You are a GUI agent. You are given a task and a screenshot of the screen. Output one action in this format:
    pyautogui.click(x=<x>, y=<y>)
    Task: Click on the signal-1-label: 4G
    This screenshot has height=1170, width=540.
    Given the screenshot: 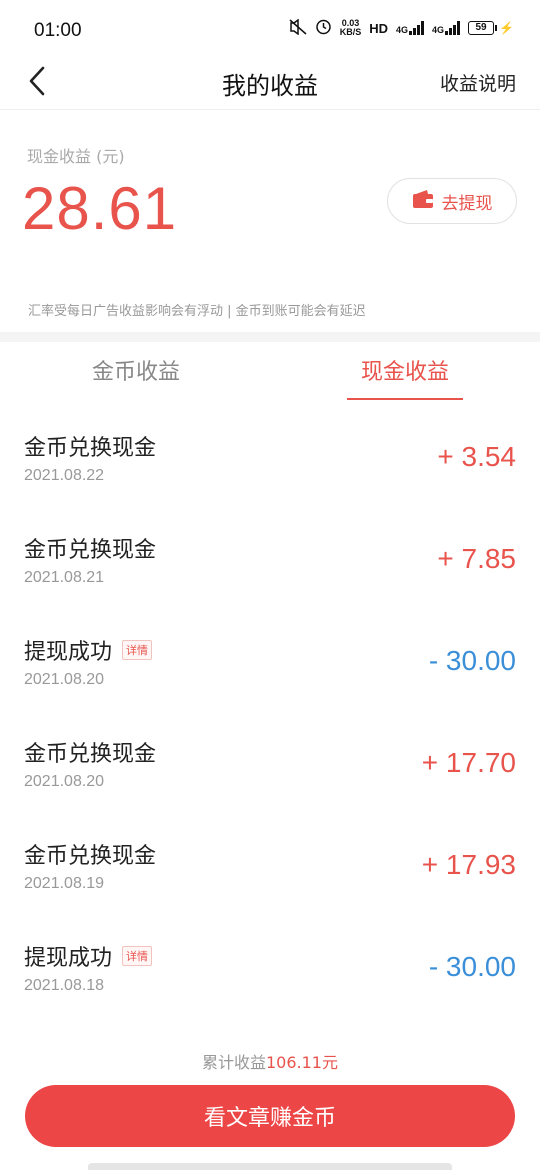 What is the action you would take?
    pyautogui.click(x=402, y=30)
    